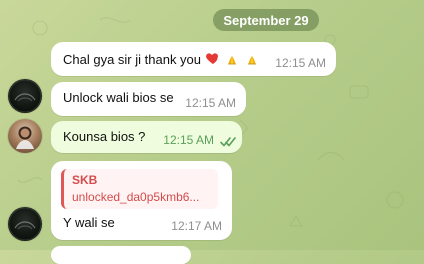 The image size is (424, 264). I want to click on message-bubble-1: Chal gya sir ji thank you 12:15 AM, so click(193, 59).